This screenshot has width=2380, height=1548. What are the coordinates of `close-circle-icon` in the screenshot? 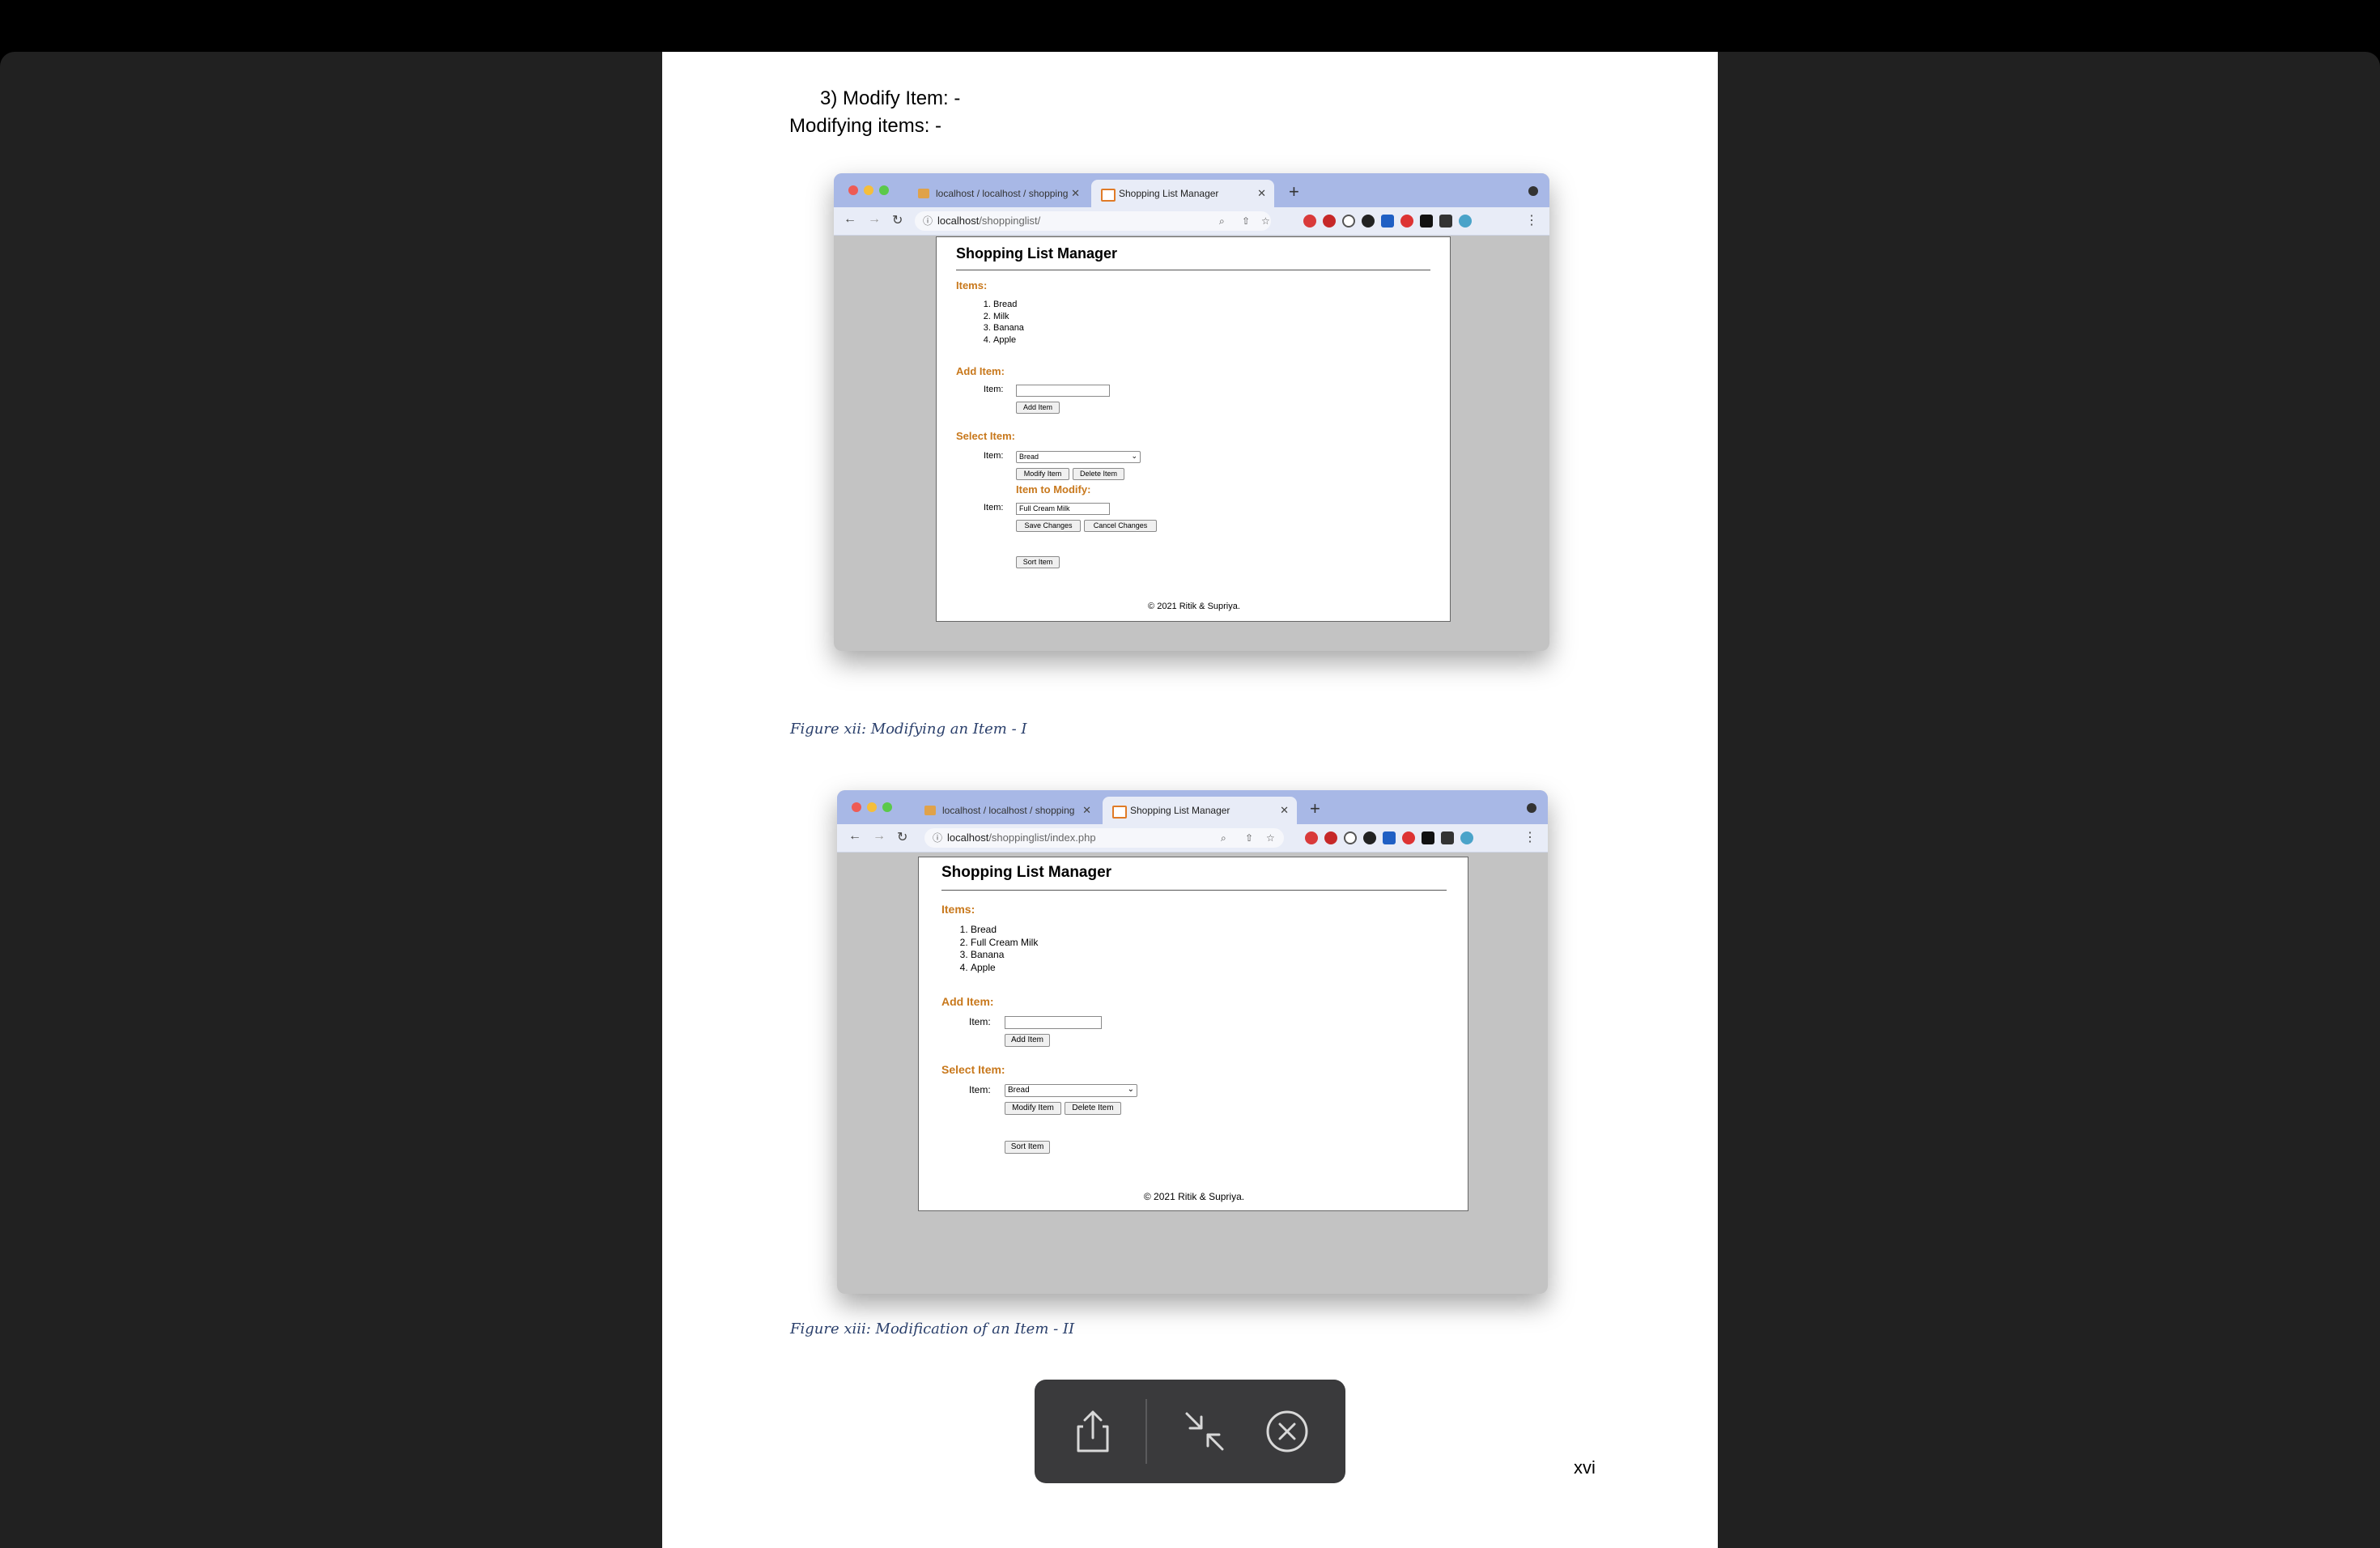 It's located at (1287, 1431).